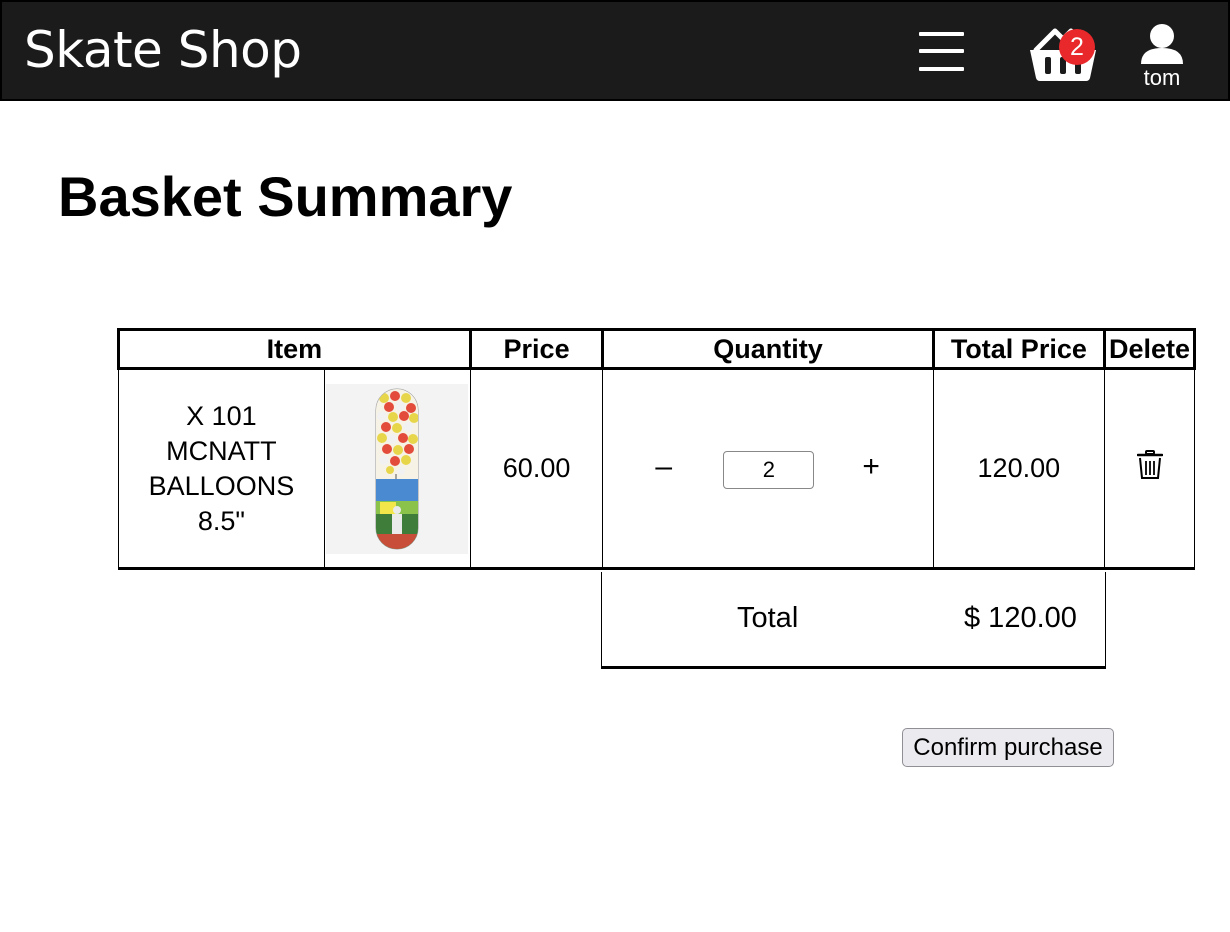 This screenshot has height=932, width=1230. I want to click on item-price-cell: 60.00, so click(536, 469).